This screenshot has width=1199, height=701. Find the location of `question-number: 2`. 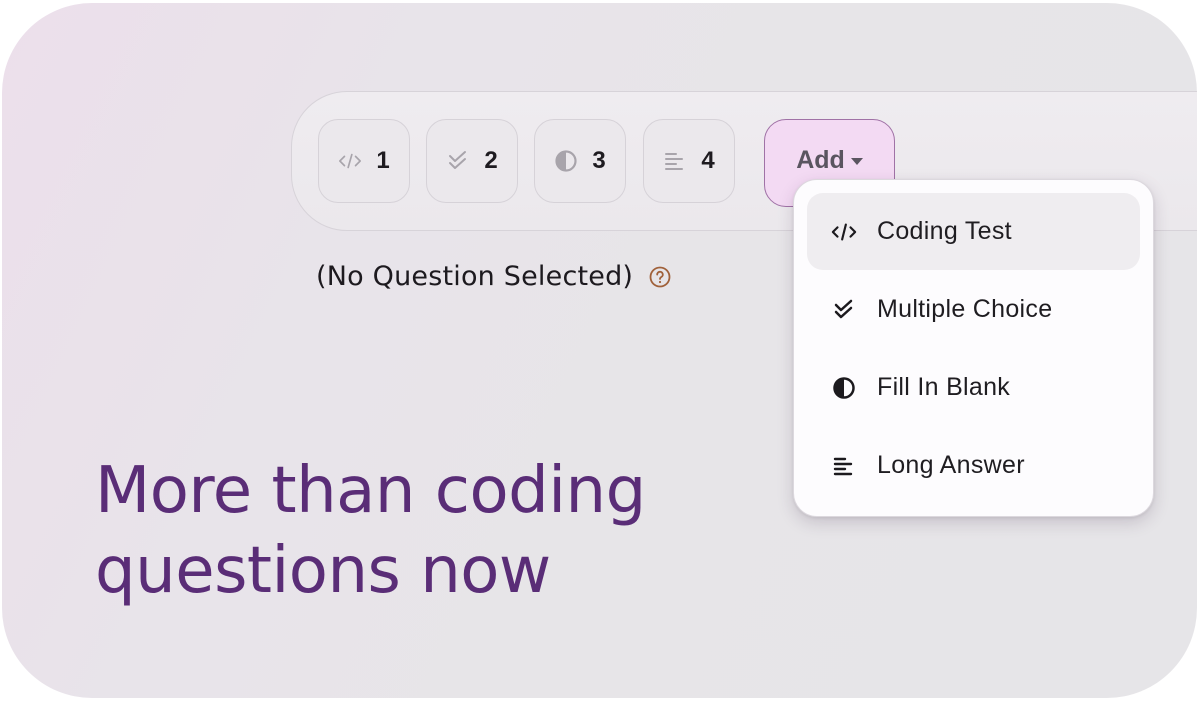

question-number: 2 is located at coordinates (491, 160).